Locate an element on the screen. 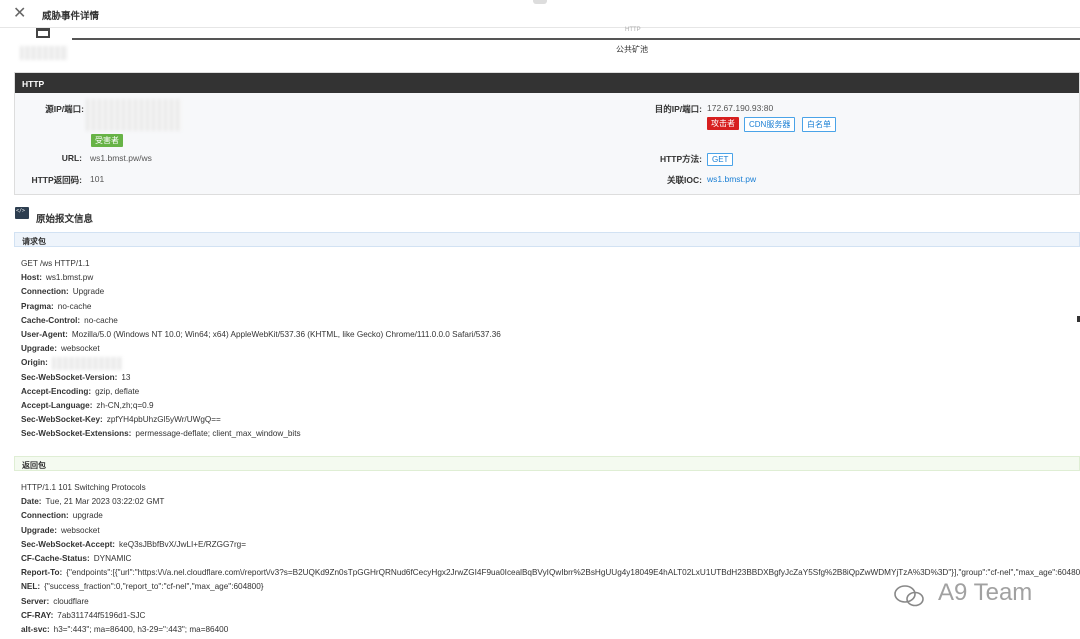  dst-ip-label: 目的IP/端口: is located at coordinates (678, 109).